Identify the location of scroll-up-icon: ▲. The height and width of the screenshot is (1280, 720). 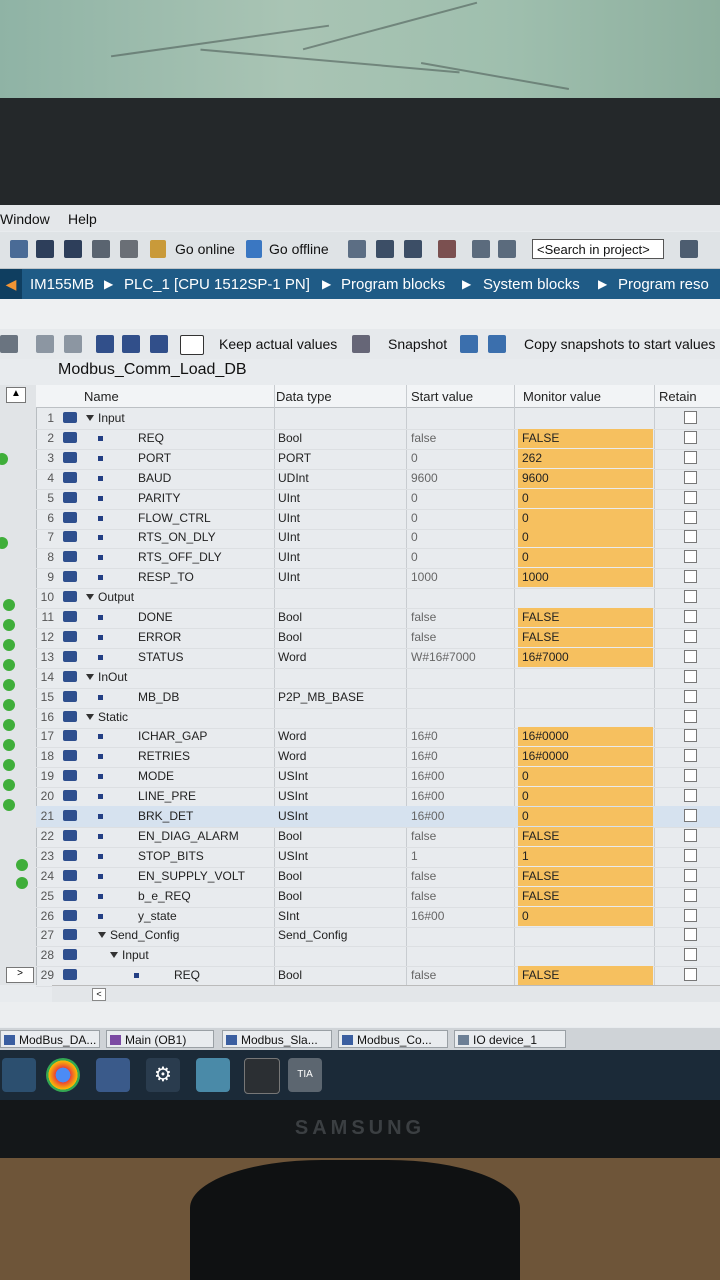
(16, 395).